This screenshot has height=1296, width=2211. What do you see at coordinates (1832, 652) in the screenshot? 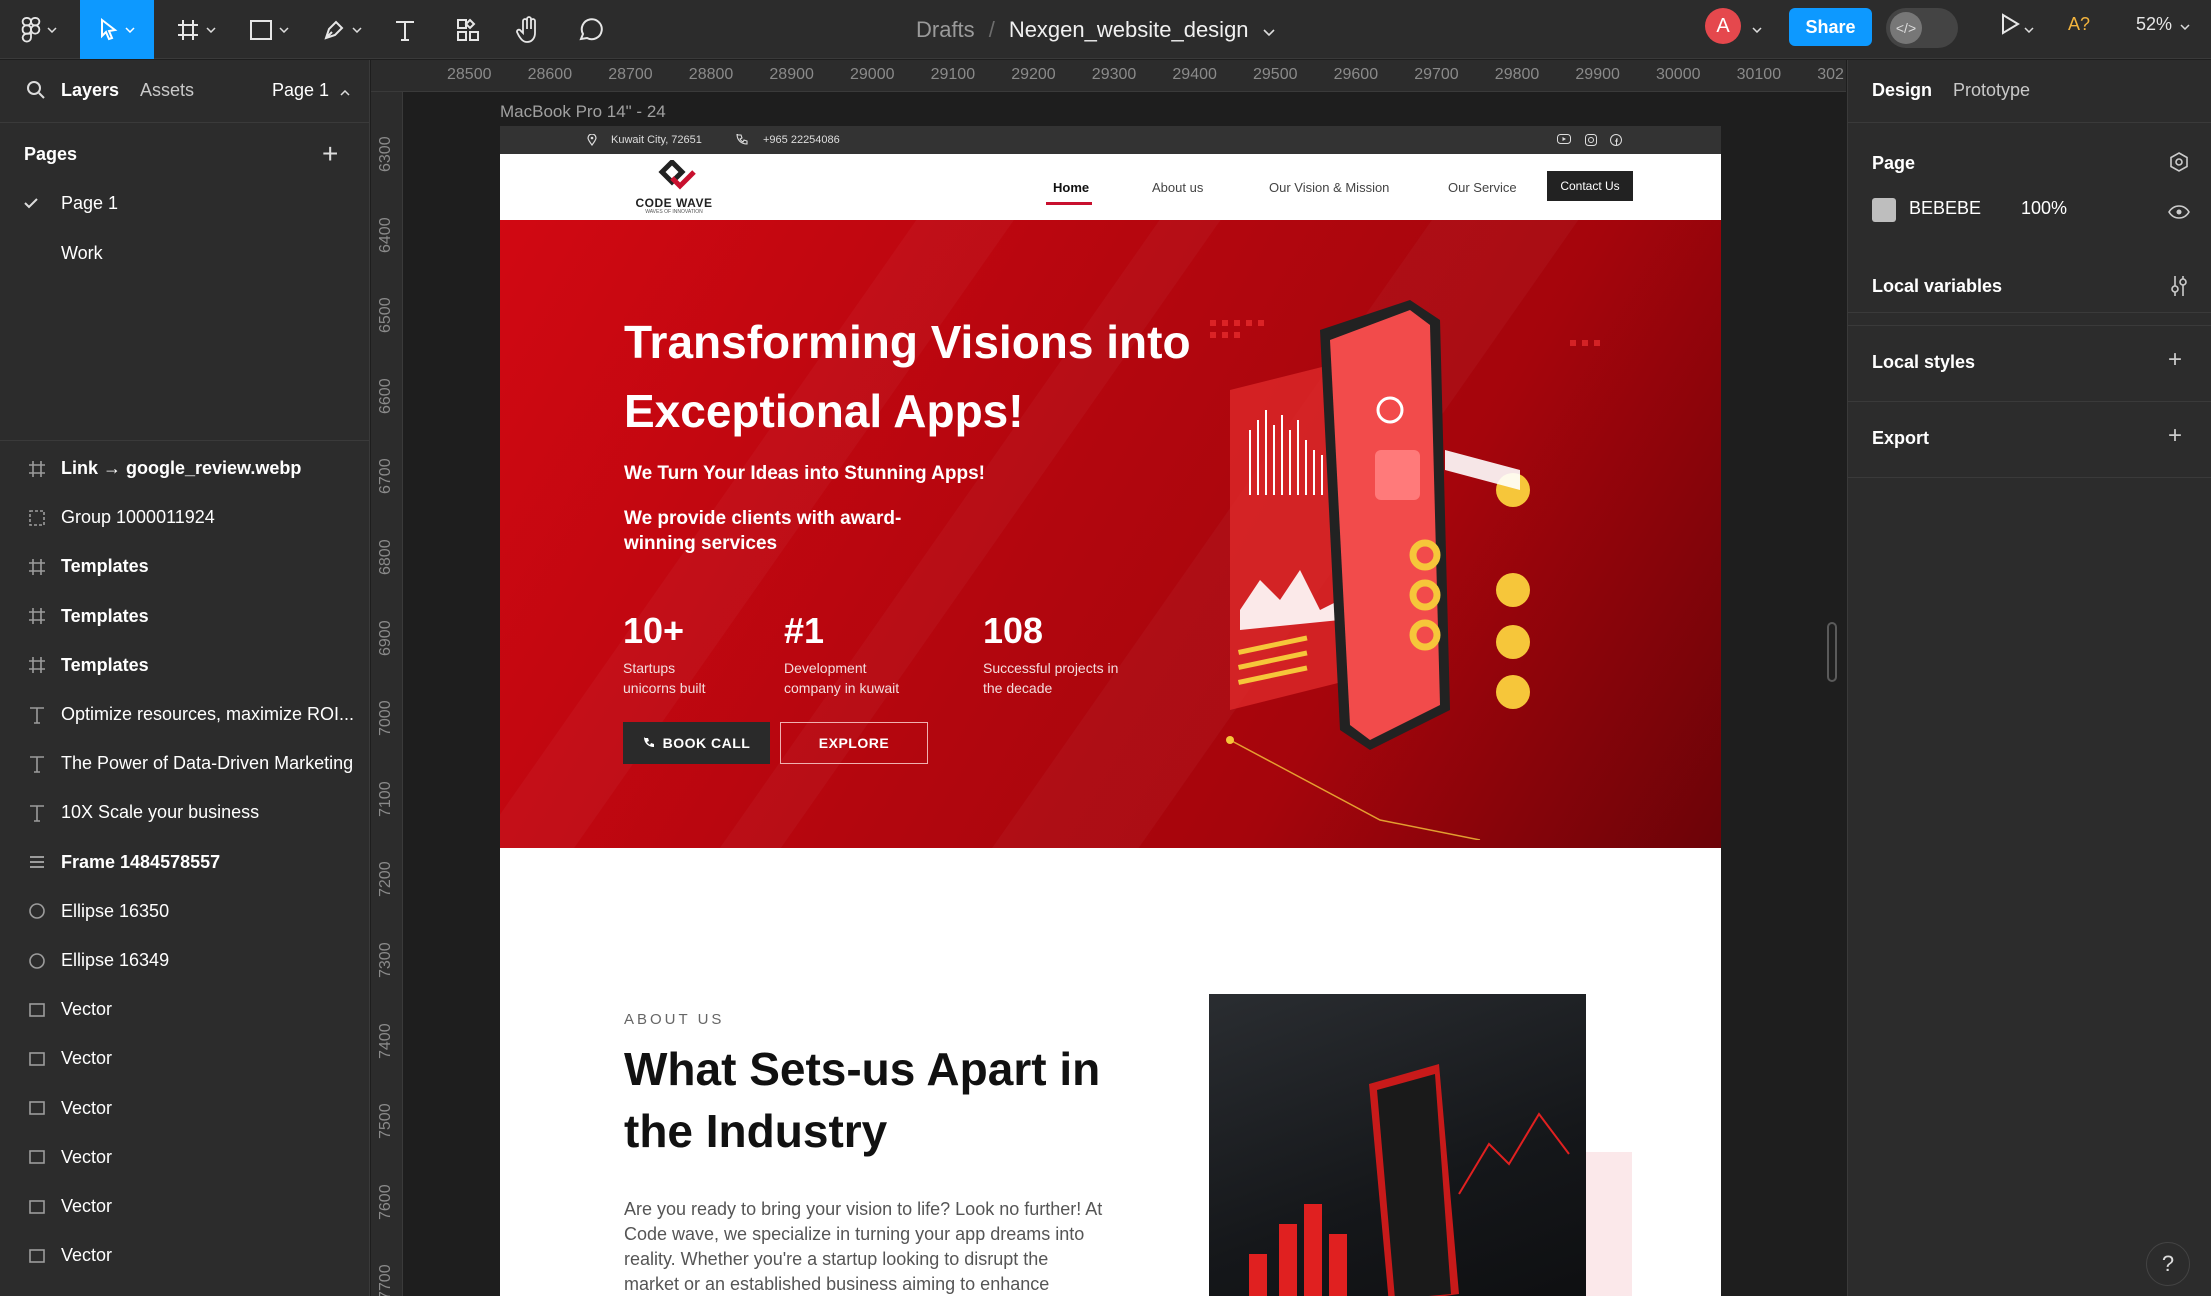
I see `canvas-scrollbar` at bounding box center [1832, 652].